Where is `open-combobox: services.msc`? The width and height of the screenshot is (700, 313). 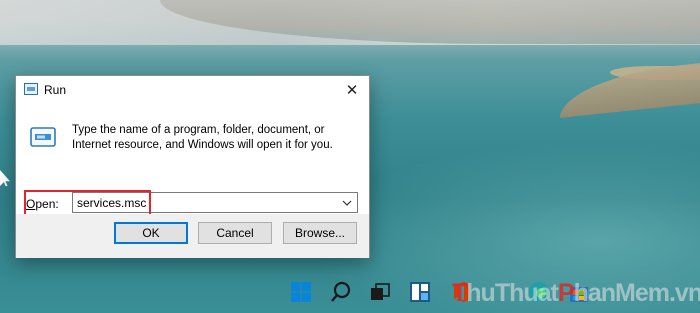 open-combobox: services.msc is located at coordinates (215, 202).